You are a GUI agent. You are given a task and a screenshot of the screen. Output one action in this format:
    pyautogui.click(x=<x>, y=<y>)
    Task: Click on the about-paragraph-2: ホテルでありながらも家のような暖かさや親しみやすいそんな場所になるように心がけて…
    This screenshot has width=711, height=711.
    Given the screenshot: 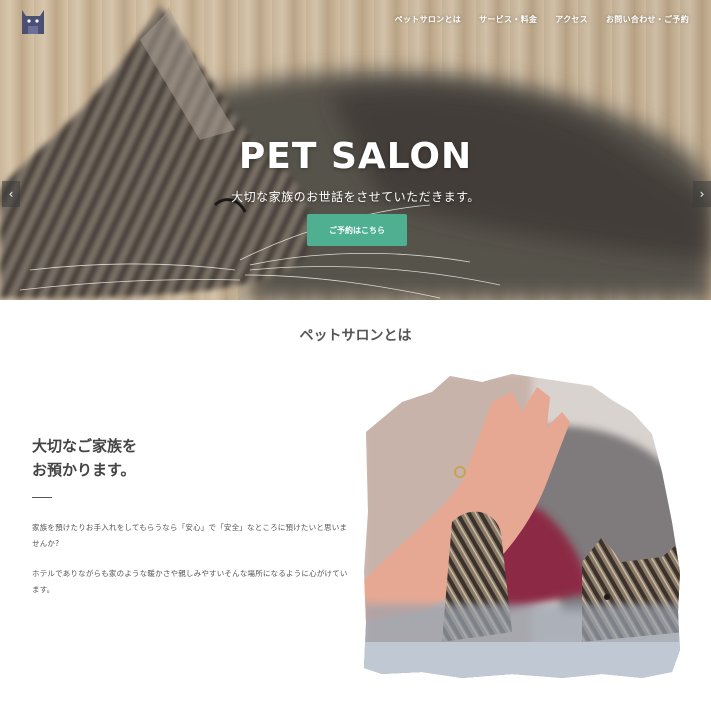 What is the action you would take?
    pyautogui.click(x=190, y=581)
    